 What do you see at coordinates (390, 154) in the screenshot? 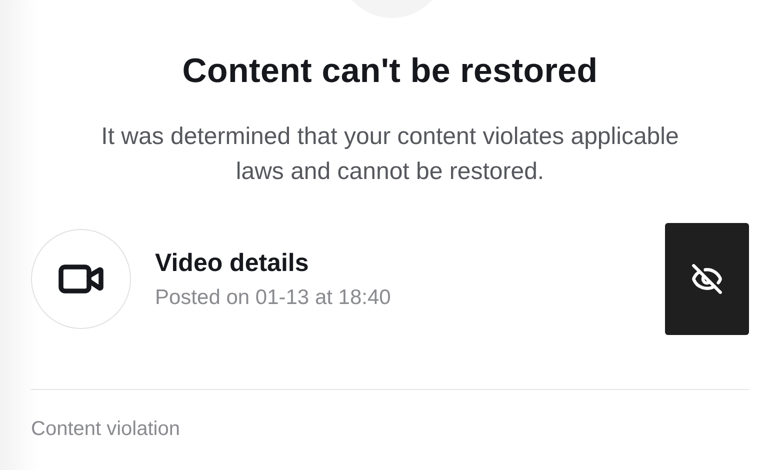
I see `description-text: It was determined that your content violates applicable laws and cannot be restored.` at bounding box center [390, 154].